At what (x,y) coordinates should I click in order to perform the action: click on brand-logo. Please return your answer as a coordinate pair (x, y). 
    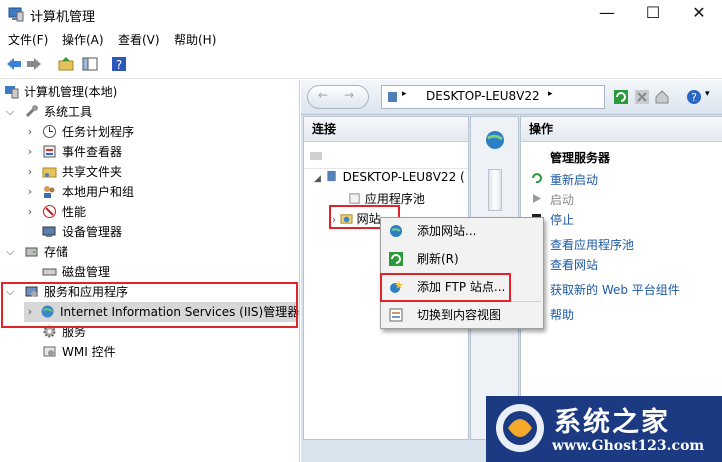
    Looking at the image, I should click on (520, 428).